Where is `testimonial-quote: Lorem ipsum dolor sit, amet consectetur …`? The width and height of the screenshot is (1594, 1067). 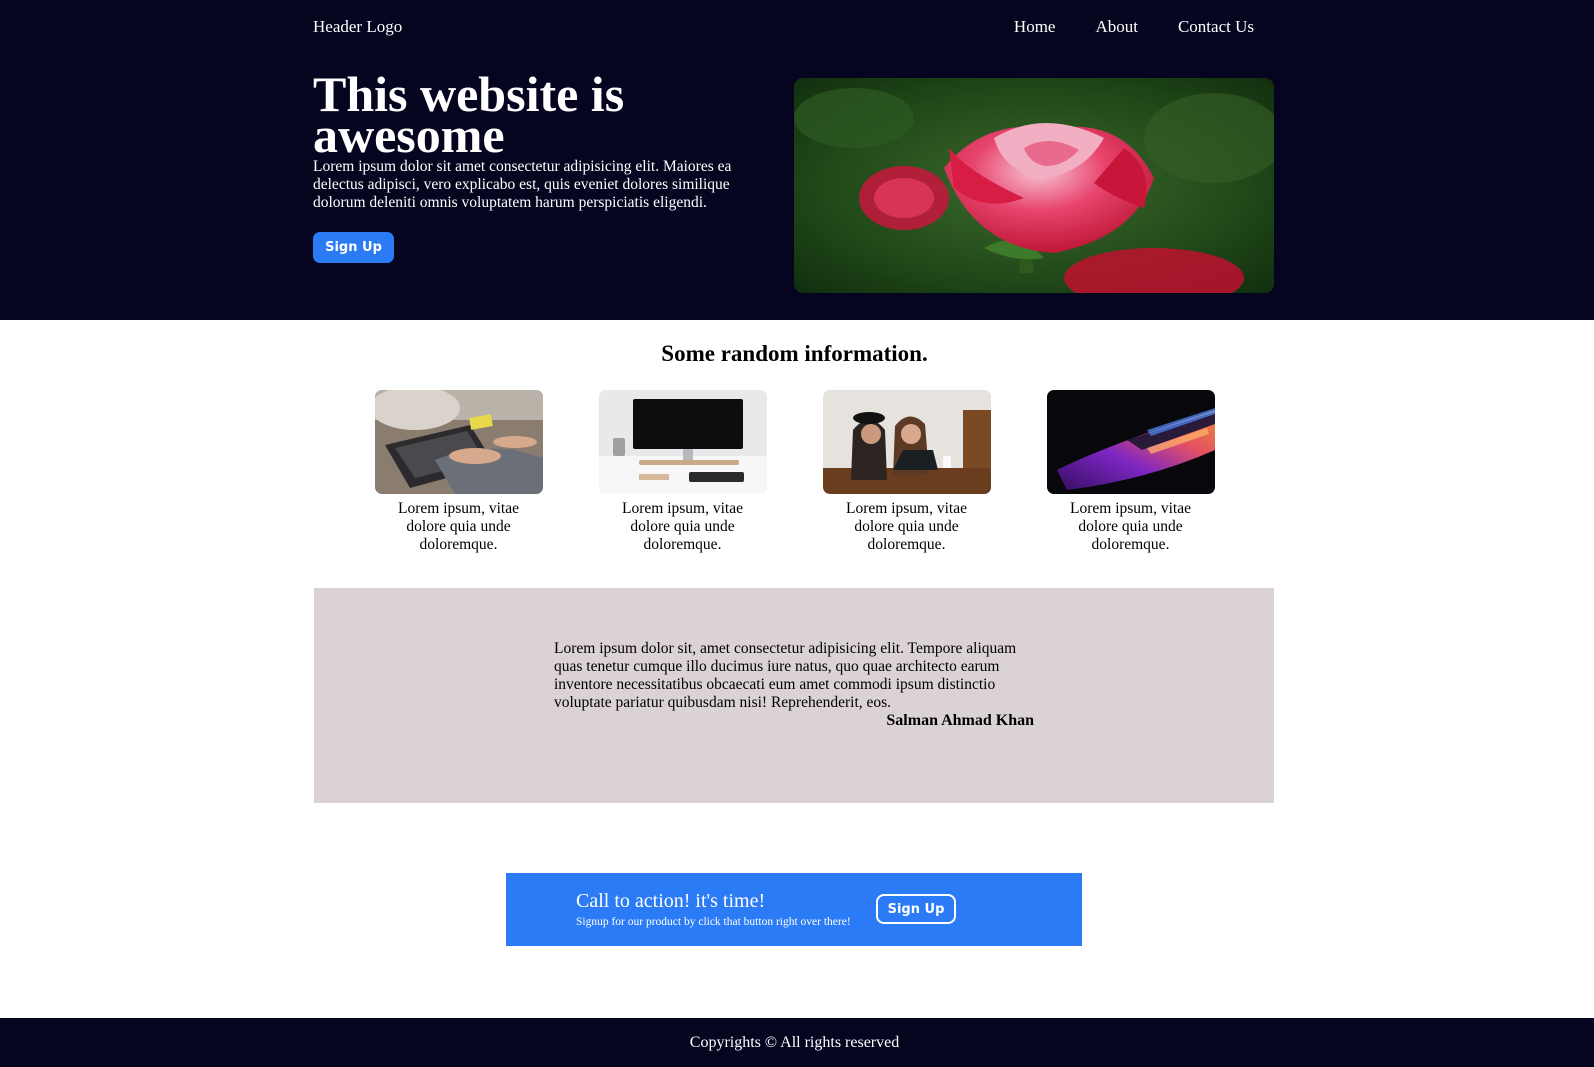 testimonial-quote: Lorem ipsum dolor sit, amet consectetur … is located at coordinates (785, 675).